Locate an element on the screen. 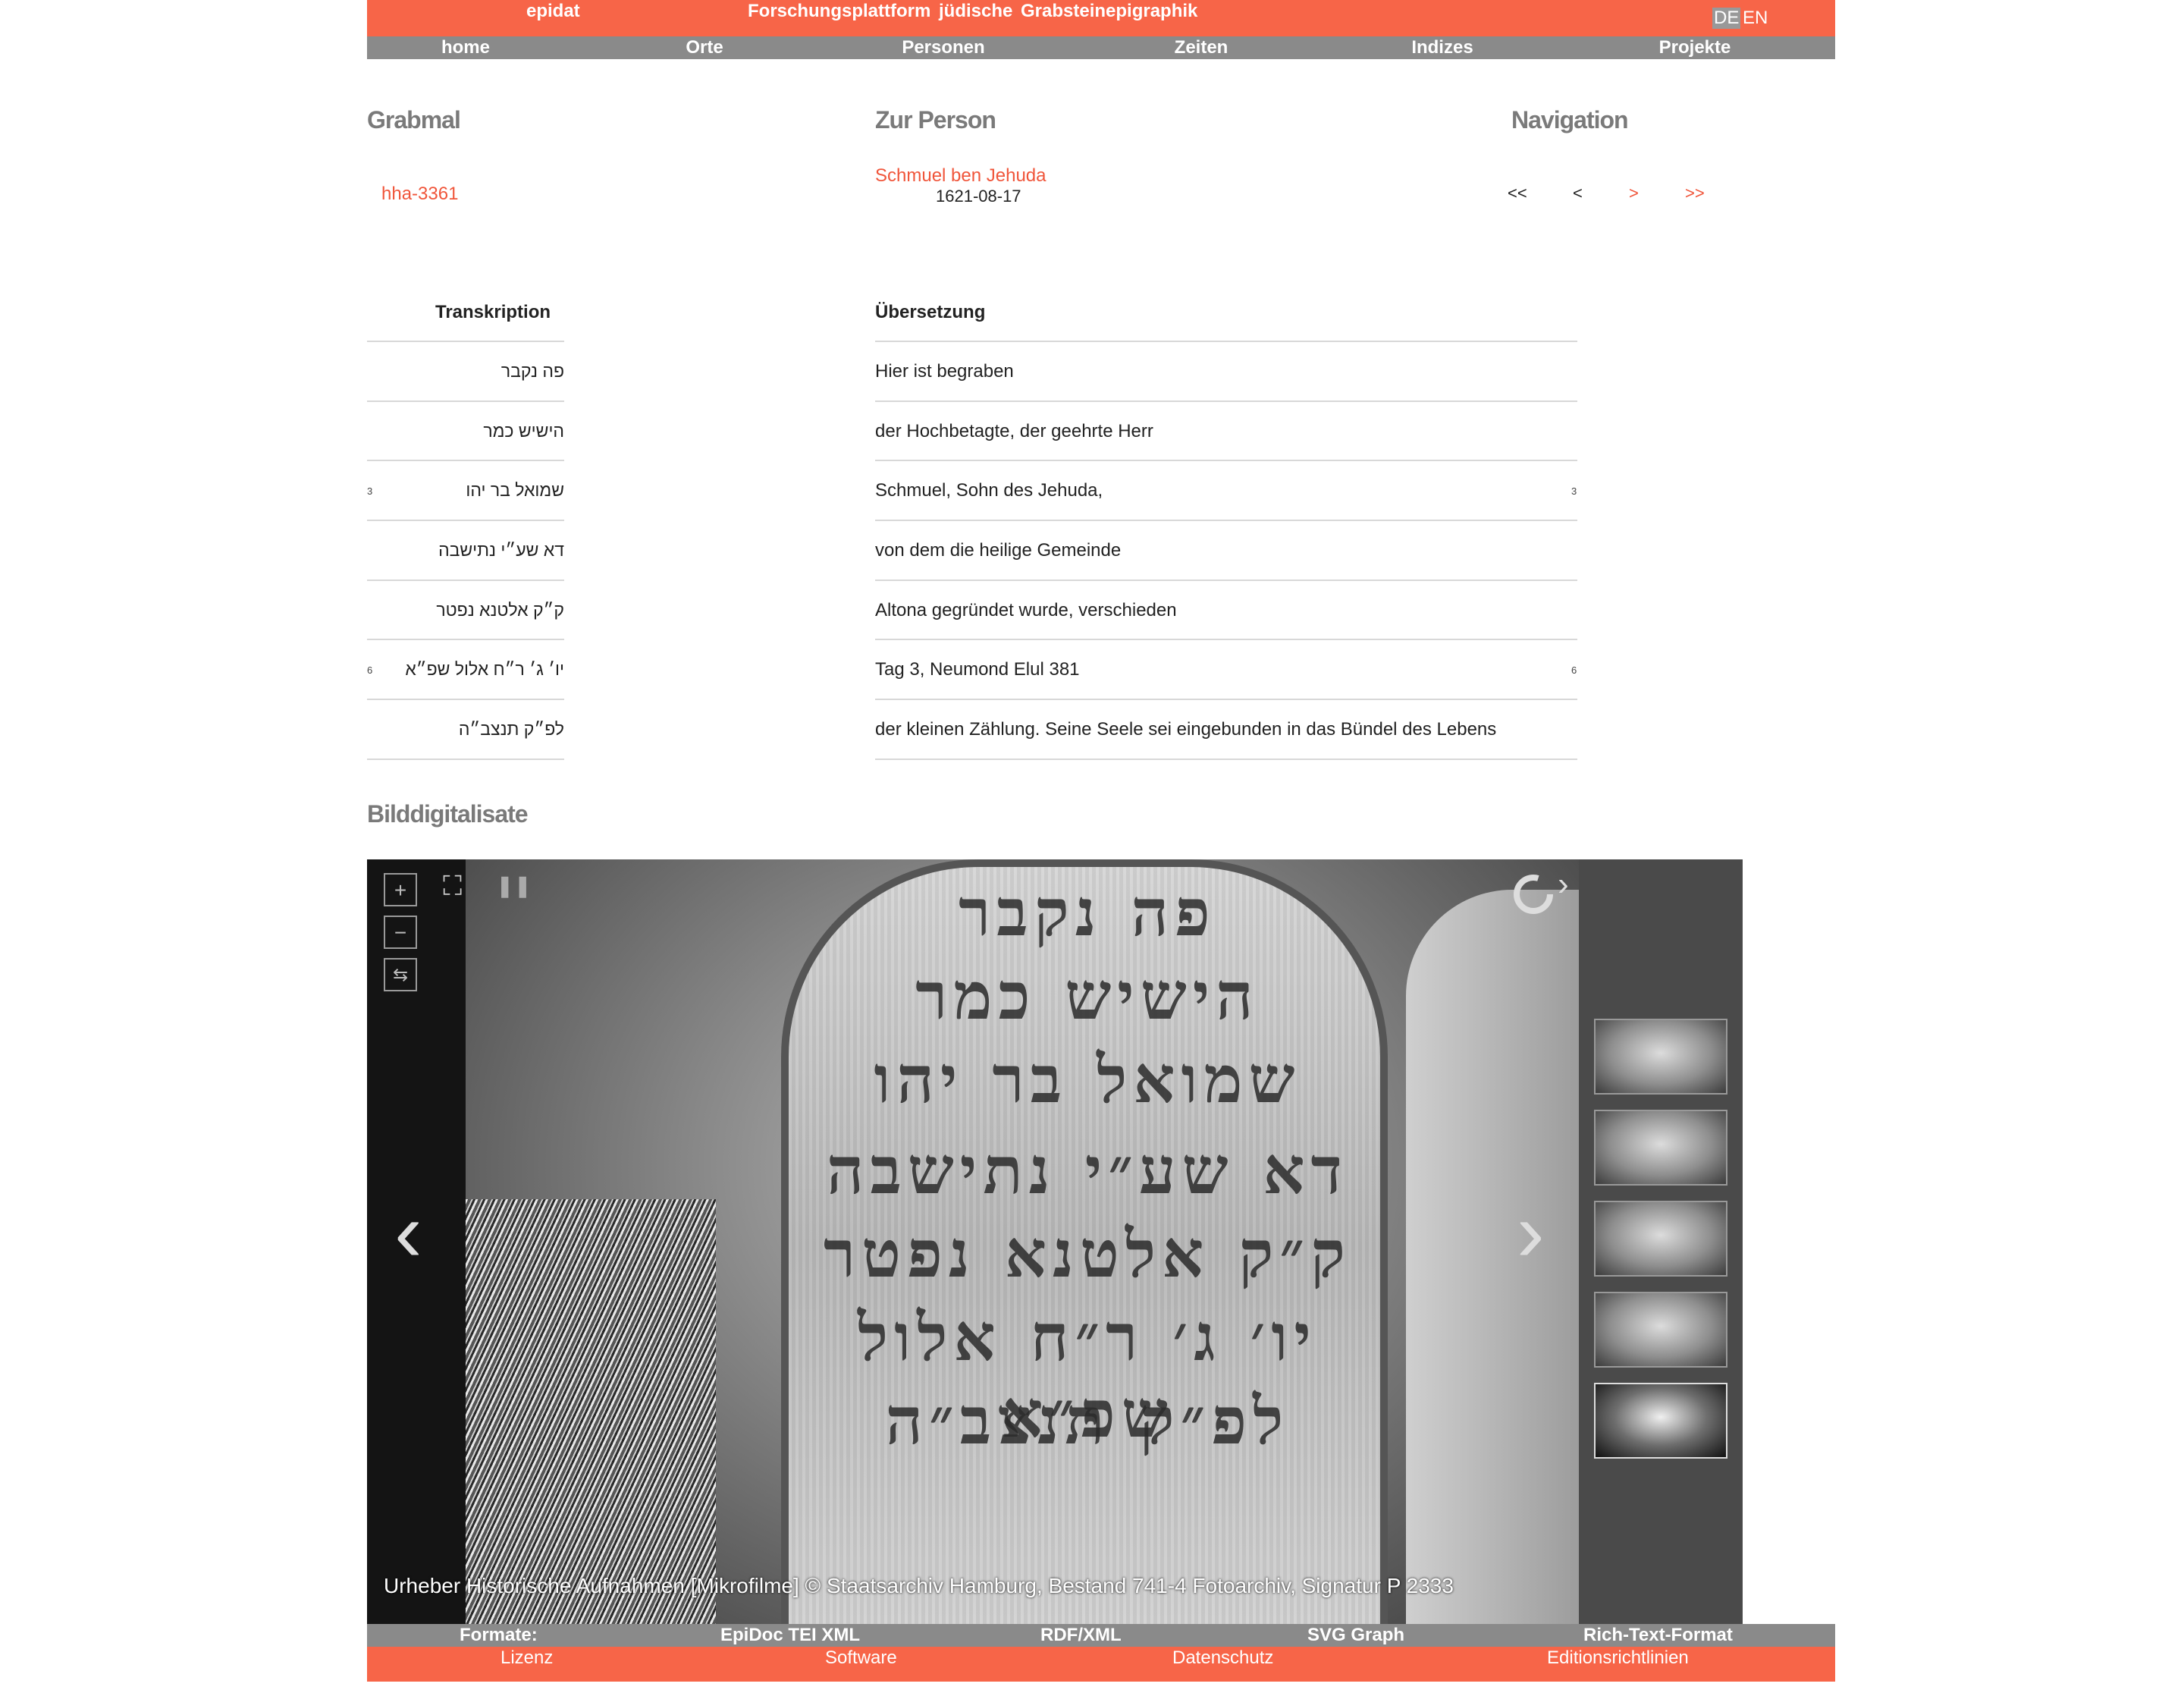  line-number: 6 is located at coordinates (1574, 670).